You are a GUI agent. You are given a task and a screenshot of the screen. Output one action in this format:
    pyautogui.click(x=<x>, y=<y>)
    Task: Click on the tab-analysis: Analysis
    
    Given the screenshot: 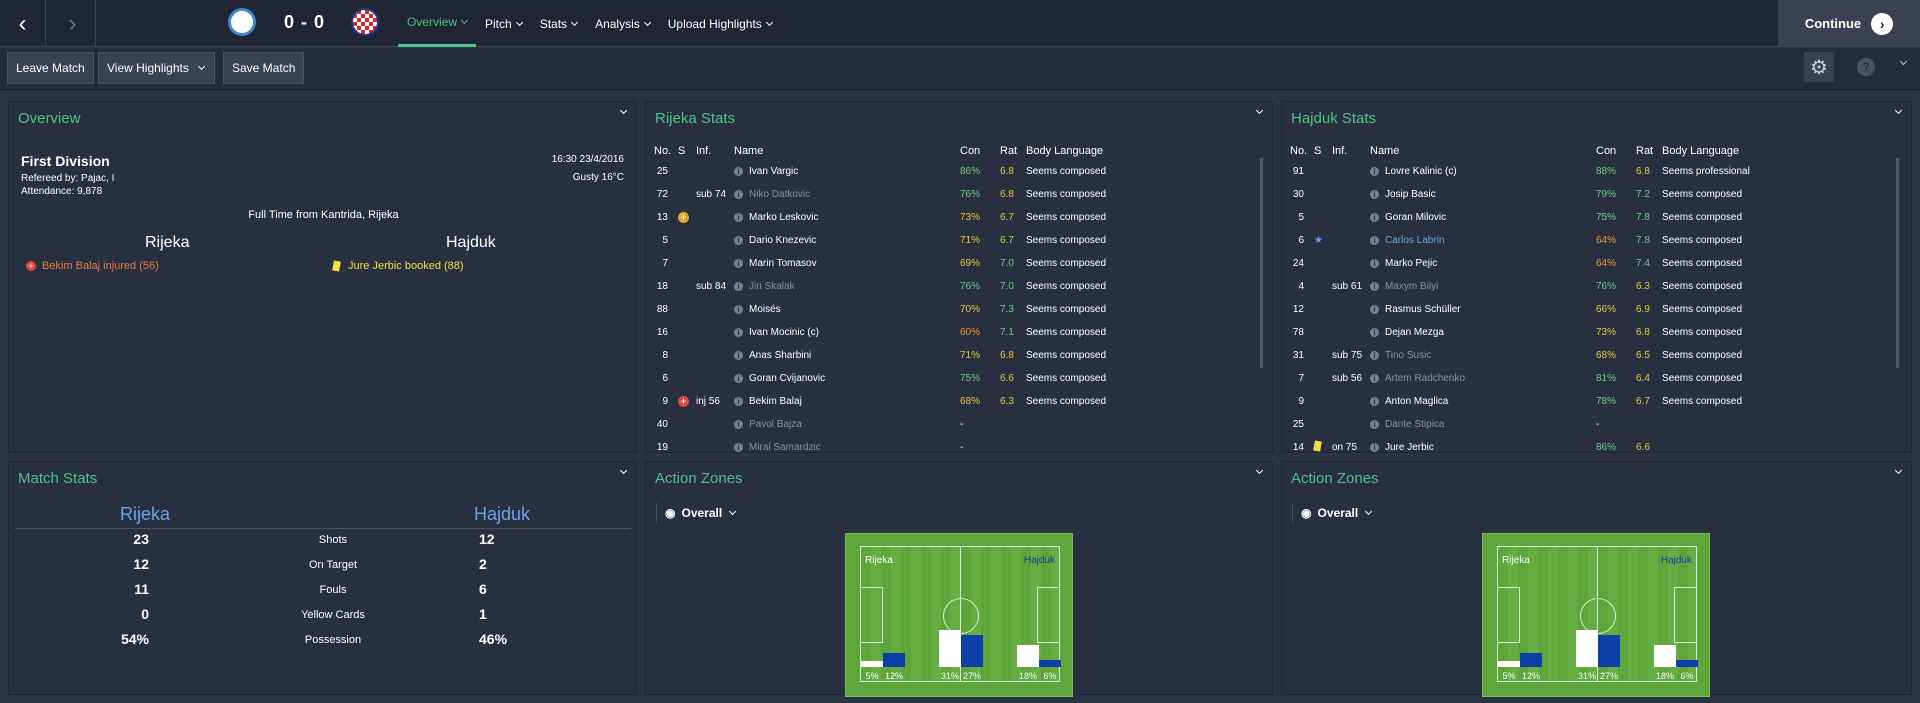 What is the action you would take?
    pyautogui.click(x=622, y=23)
    